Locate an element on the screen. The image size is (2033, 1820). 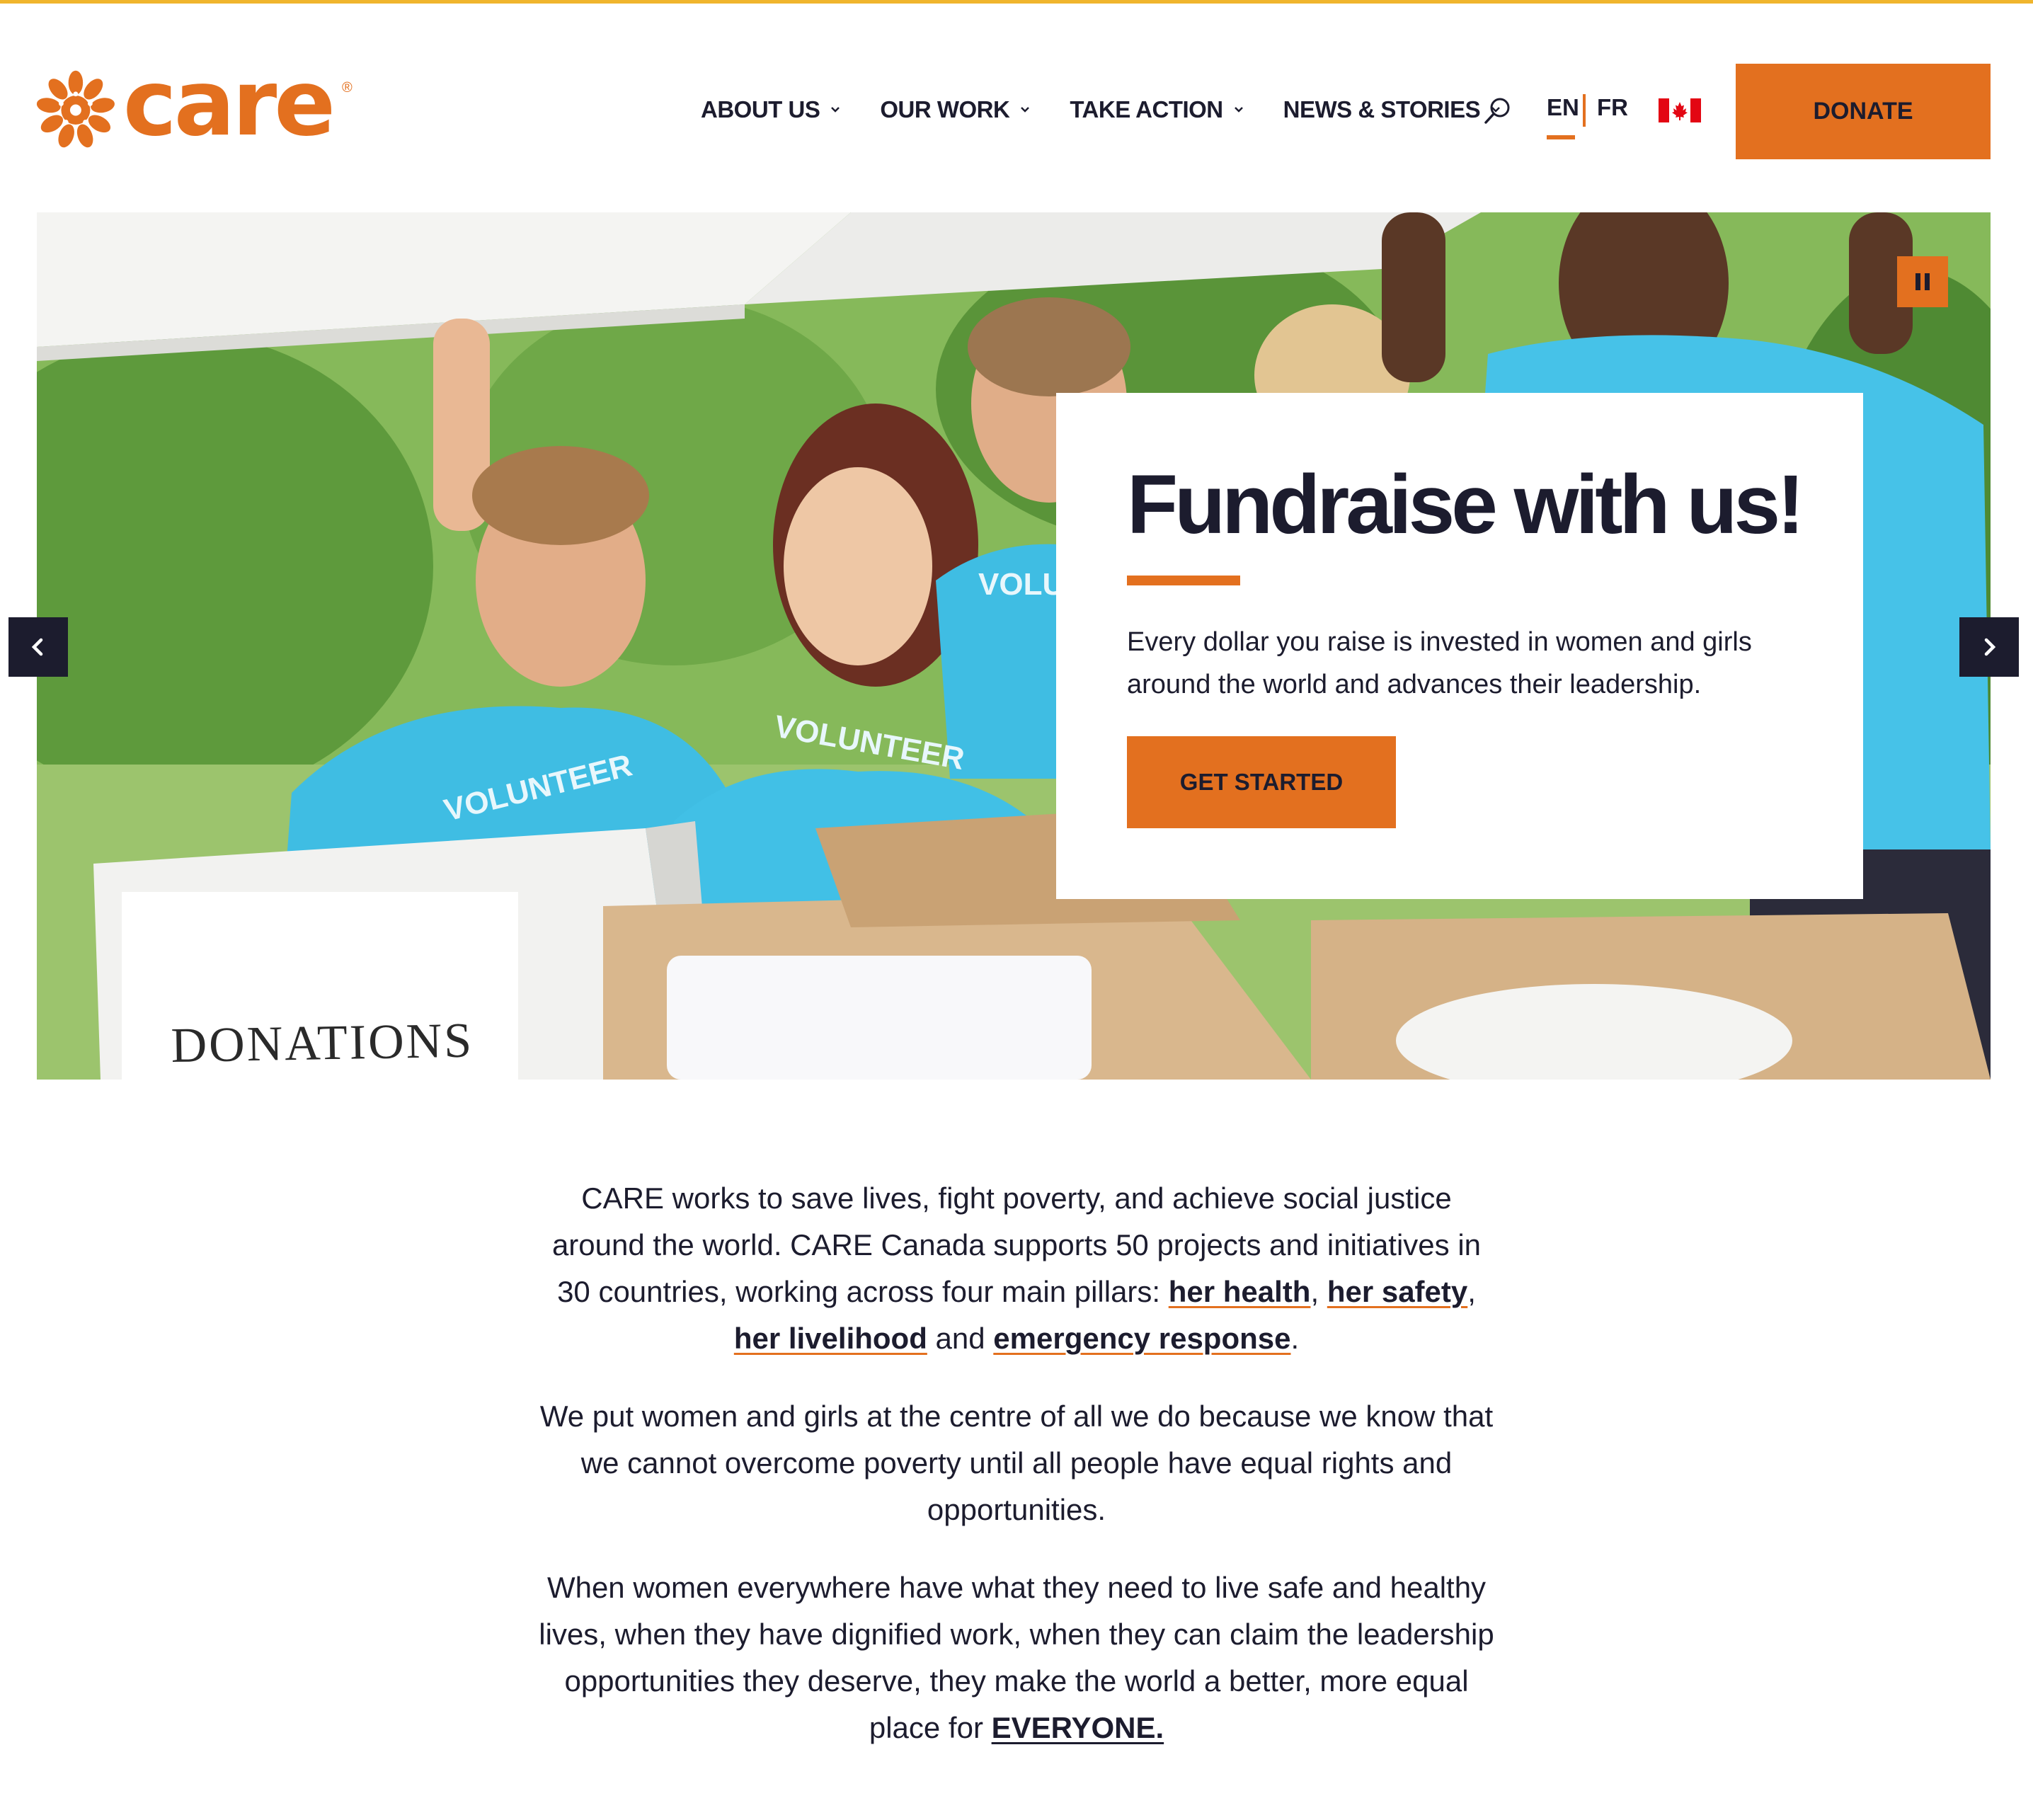
nav-item-news-stories: NEWS & STORIES is located at coordinates (1392, 109).